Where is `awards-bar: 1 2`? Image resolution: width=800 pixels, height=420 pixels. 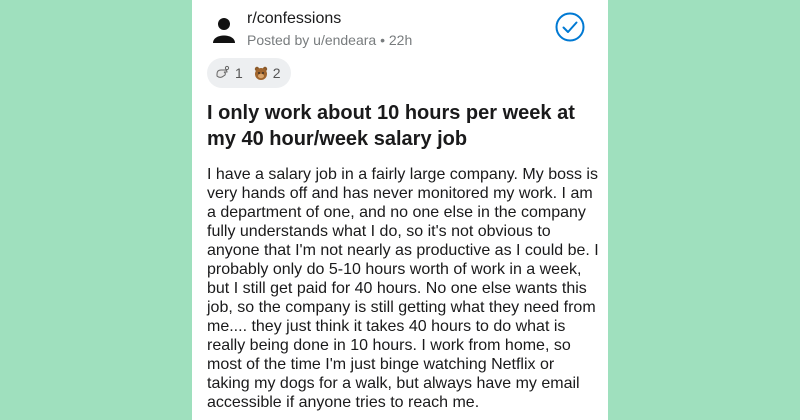 awards-bar: 1 2 is located at coordinates (249, 73).